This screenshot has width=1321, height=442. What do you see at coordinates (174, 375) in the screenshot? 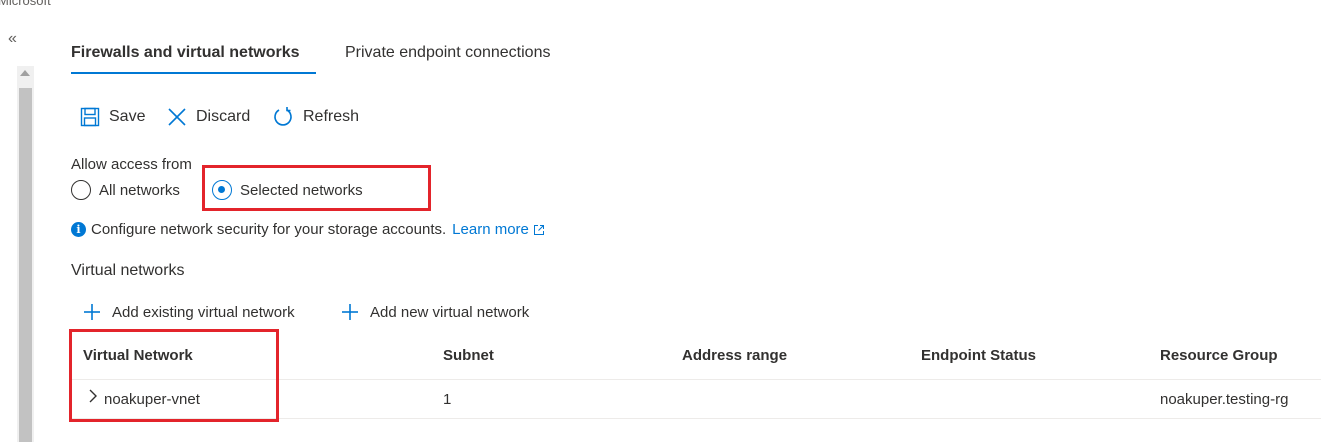
I see `highlight-box` at bounding box center [174, 375].